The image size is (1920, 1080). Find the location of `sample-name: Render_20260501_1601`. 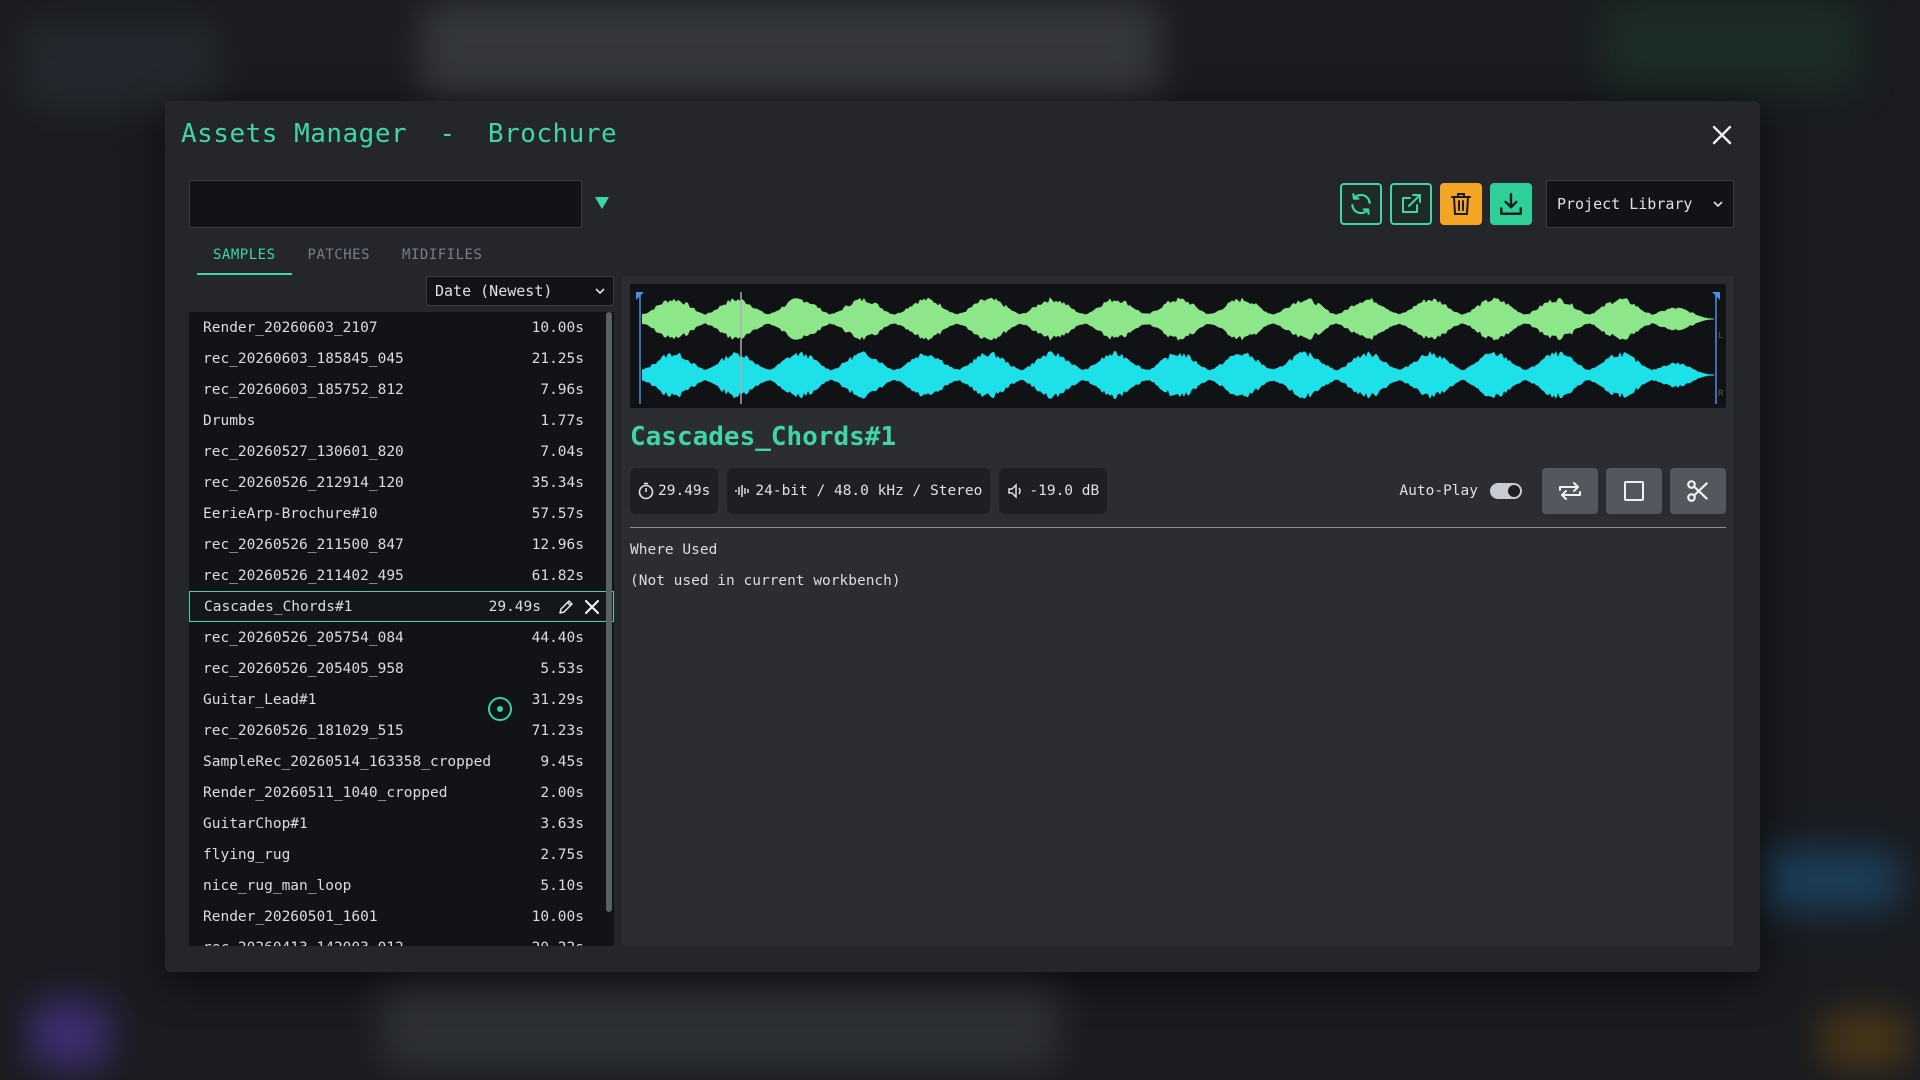

sample-name: Render_20260501_1601 is located at coordinates (290, 916).